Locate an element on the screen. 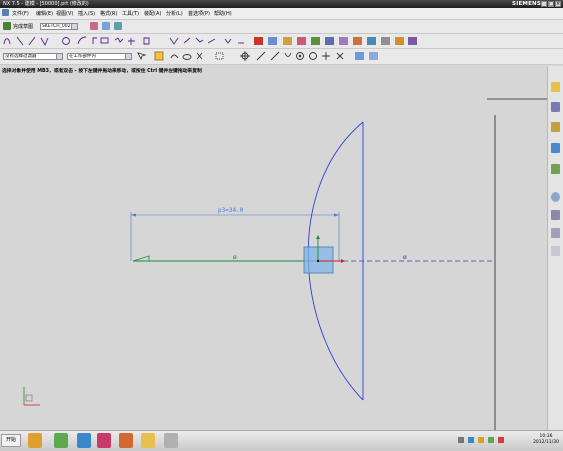 The width and height of the screenshot is (563, 451). menu-analysis: 分析(L) is located at coordinates (174, 13).